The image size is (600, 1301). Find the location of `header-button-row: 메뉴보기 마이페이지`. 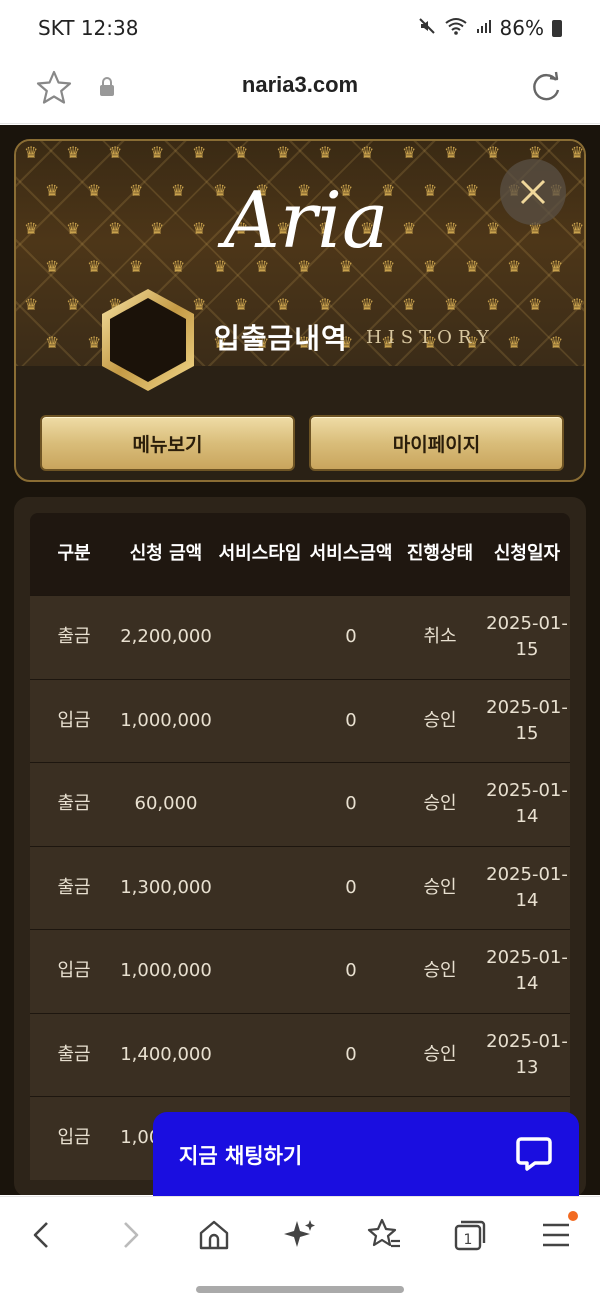

header-button-row: 메뉴보기 마이페이지 is located at coordinates (302, 443).